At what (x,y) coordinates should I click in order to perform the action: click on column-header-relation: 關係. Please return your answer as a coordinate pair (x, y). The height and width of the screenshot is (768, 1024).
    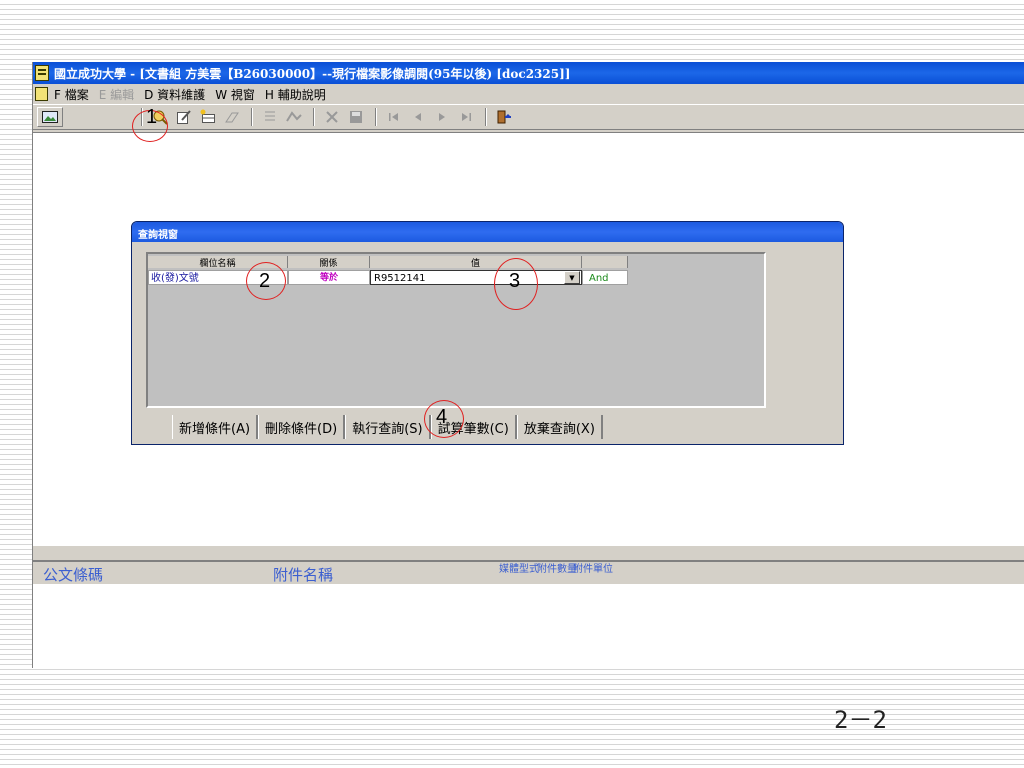
    Looking at the image, I should click on (329, 262).